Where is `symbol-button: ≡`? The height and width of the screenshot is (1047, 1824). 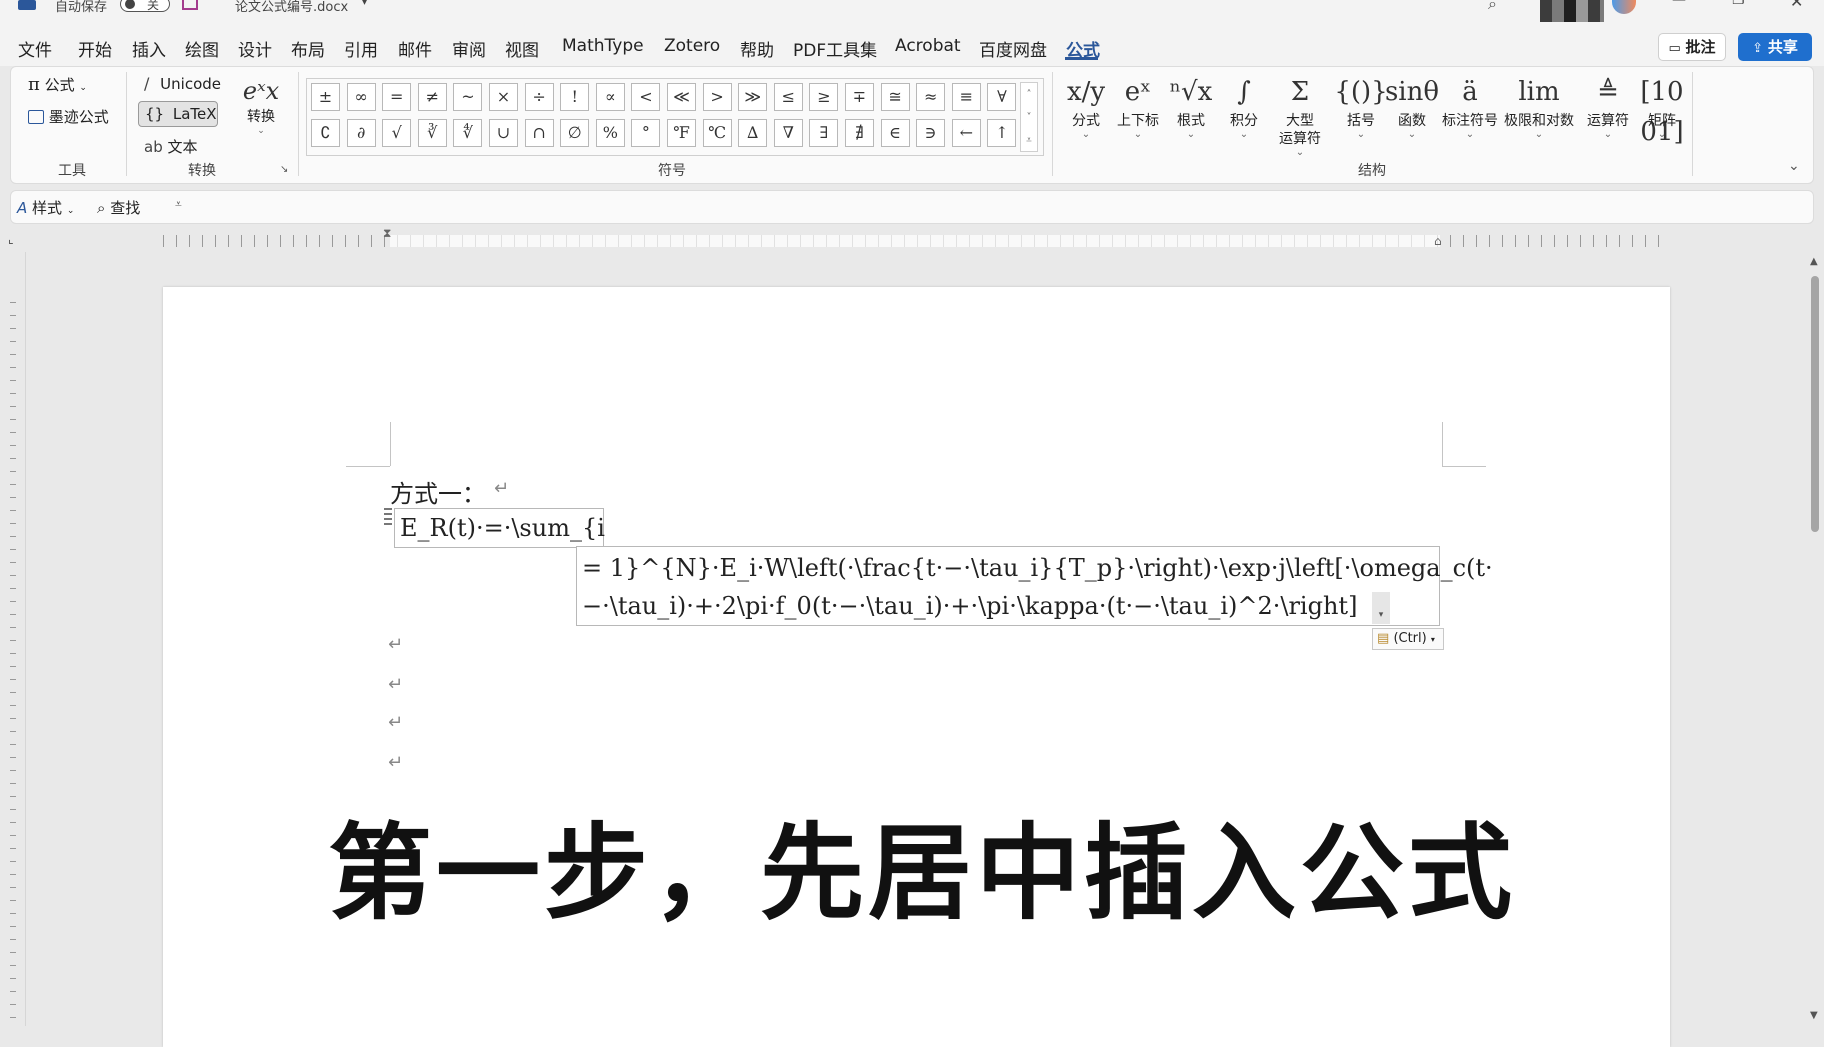
symbol-button: ≡ is located at coordinates (966, 97).